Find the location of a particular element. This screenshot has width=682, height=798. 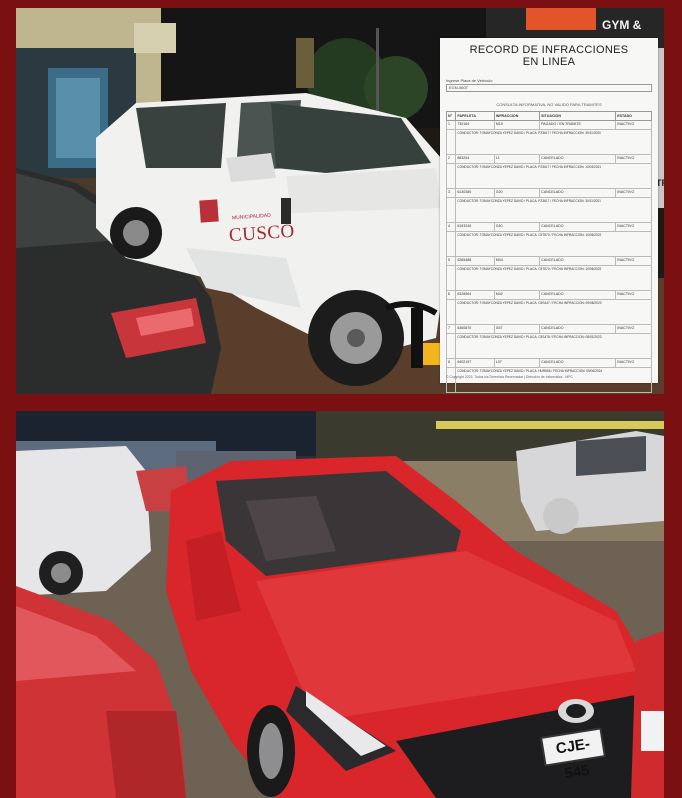

gym-sign-text: GYM & is located at coordinates (622, 25).